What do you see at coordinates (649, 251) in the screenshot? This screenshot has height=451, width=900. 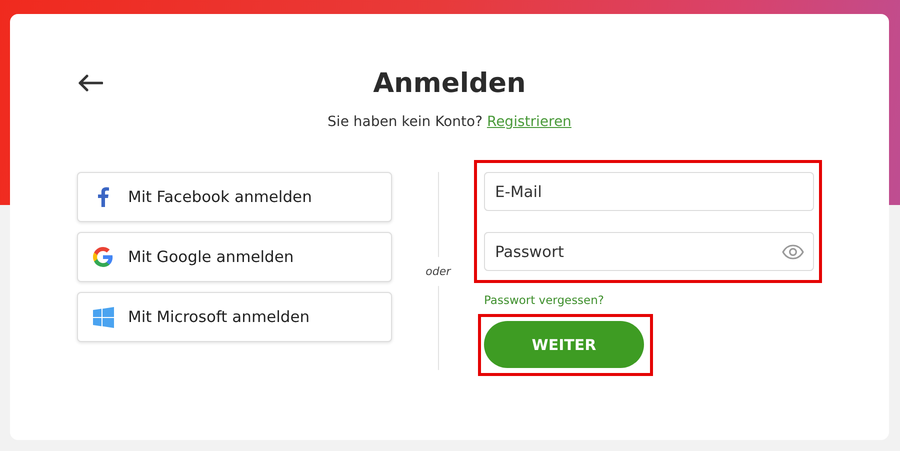 I see `password-field: Passwort` at bounding box center [649, 251].